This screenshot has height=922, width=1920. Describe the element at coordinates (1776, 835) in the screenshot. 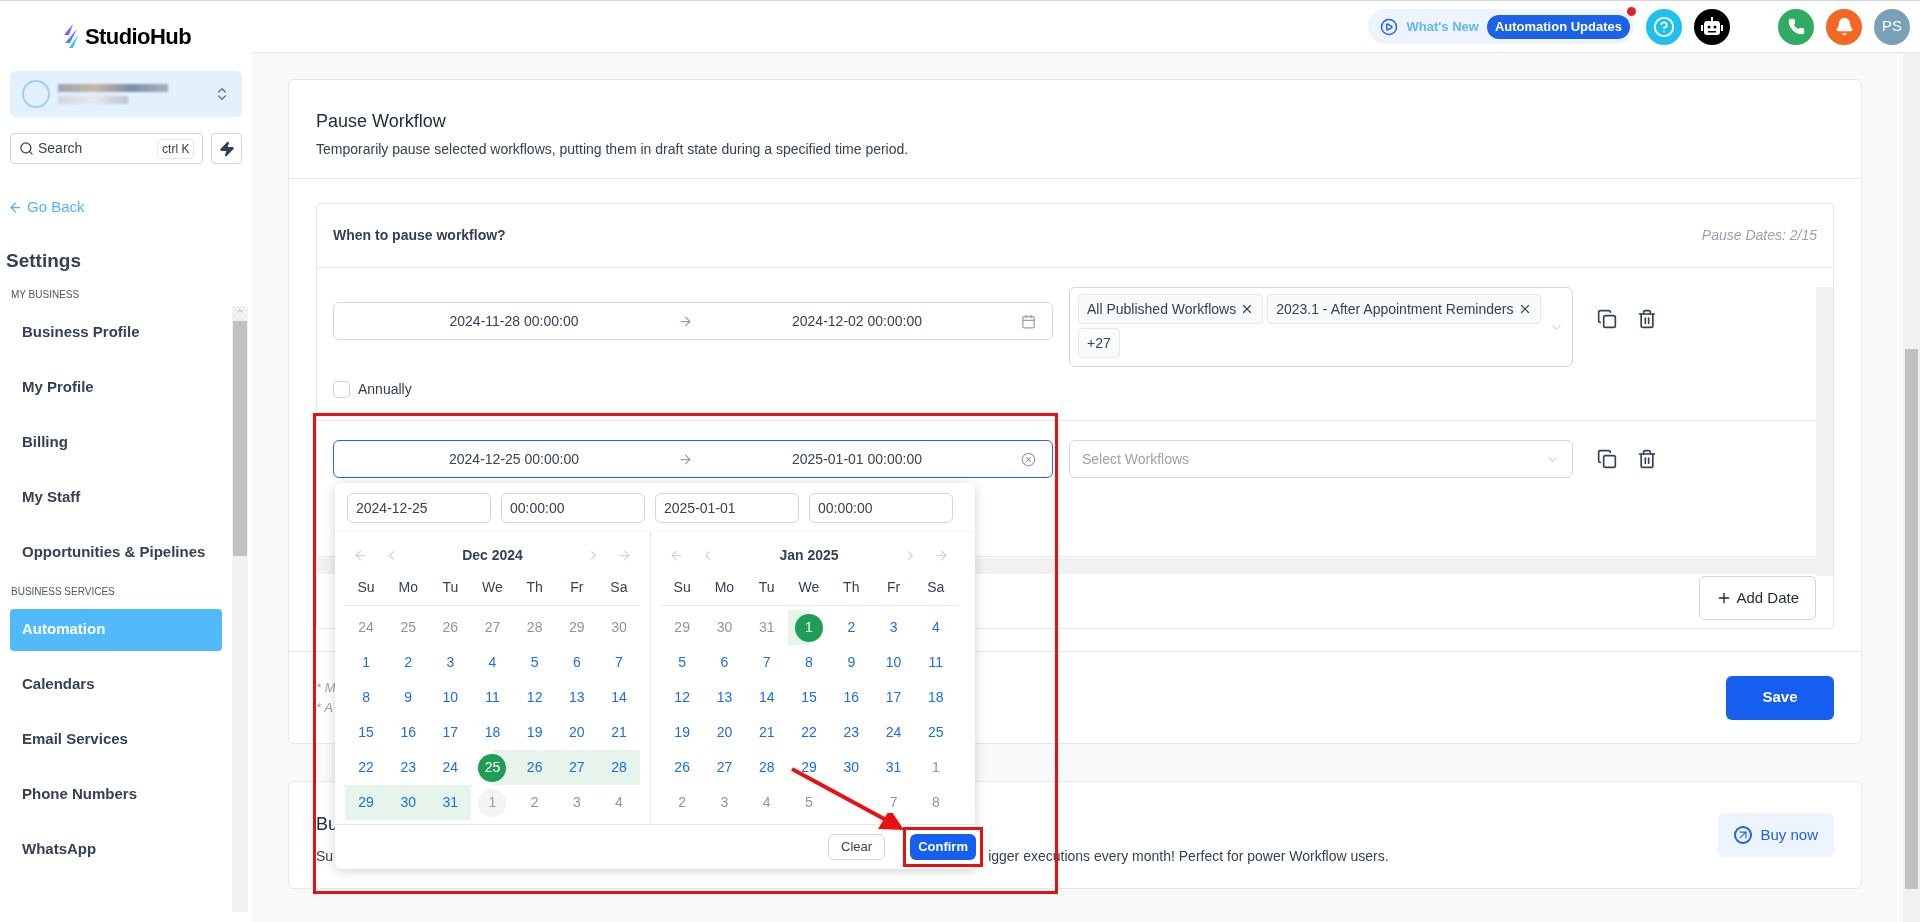

I see `buy-now-button: Buy now` at that location.